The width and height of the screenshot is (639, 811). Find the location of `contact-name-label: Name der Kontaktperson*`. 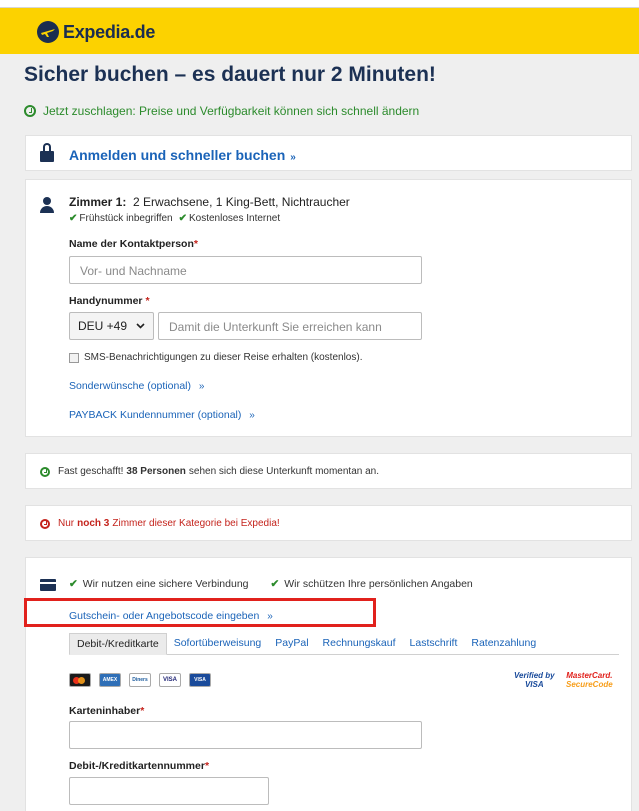

contact-name-label: Name der Kontaktperson* is located at coordinates (133, 244).